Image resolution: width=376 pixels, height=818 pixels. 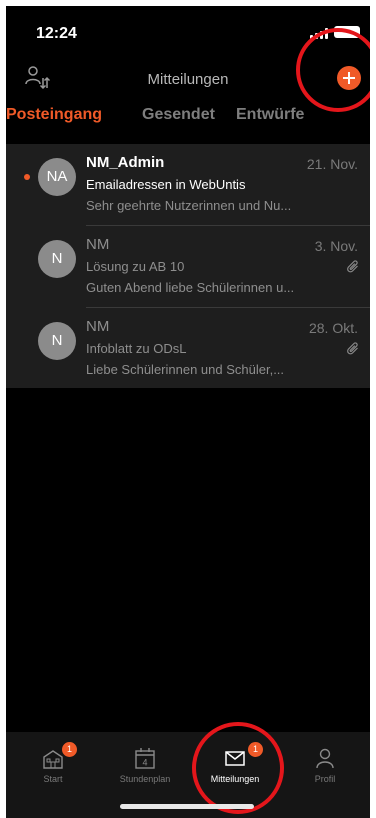 What do you see at coordinates (135, 266) in the screenshot?
I see `message-subject: Lösung zu AB 10` at bounding box center [135, 266].